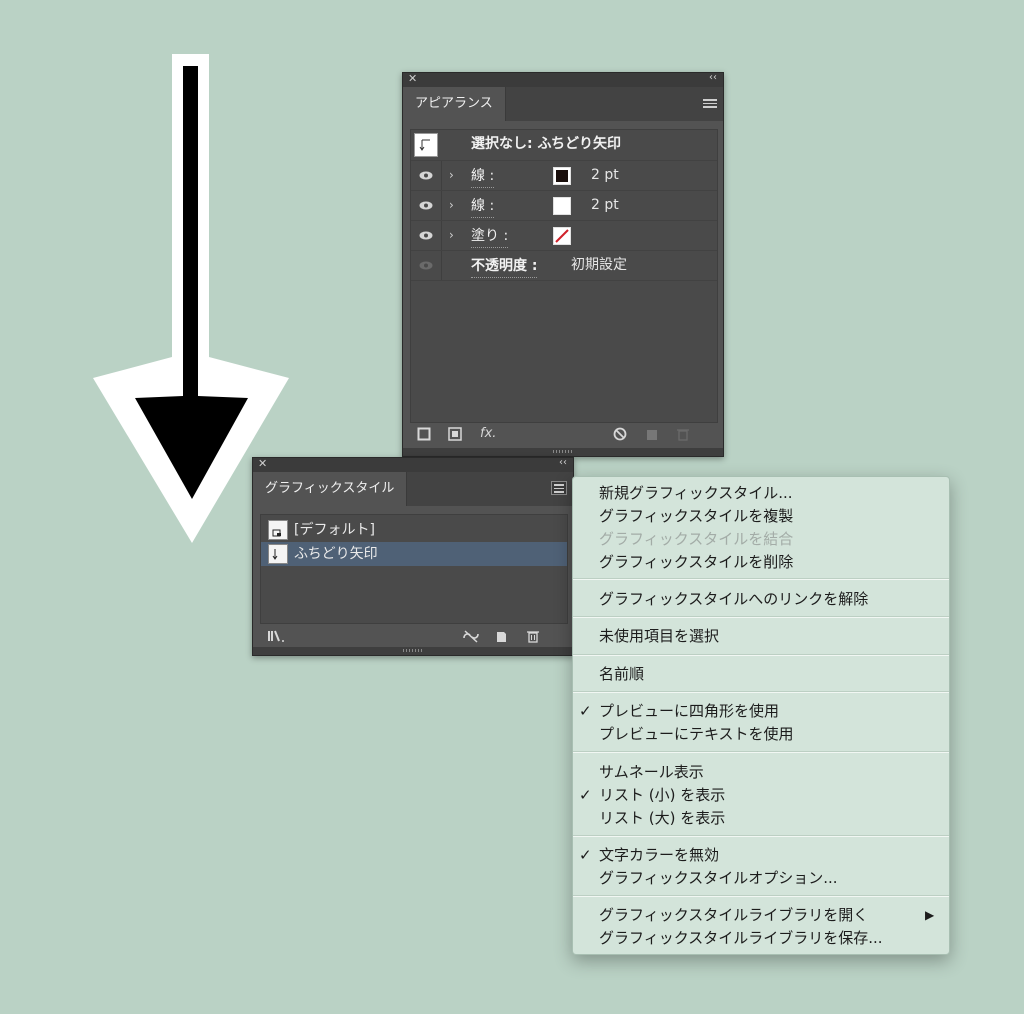  I want to click on list-item-default-style: [デフォルト], so click(414, 530).